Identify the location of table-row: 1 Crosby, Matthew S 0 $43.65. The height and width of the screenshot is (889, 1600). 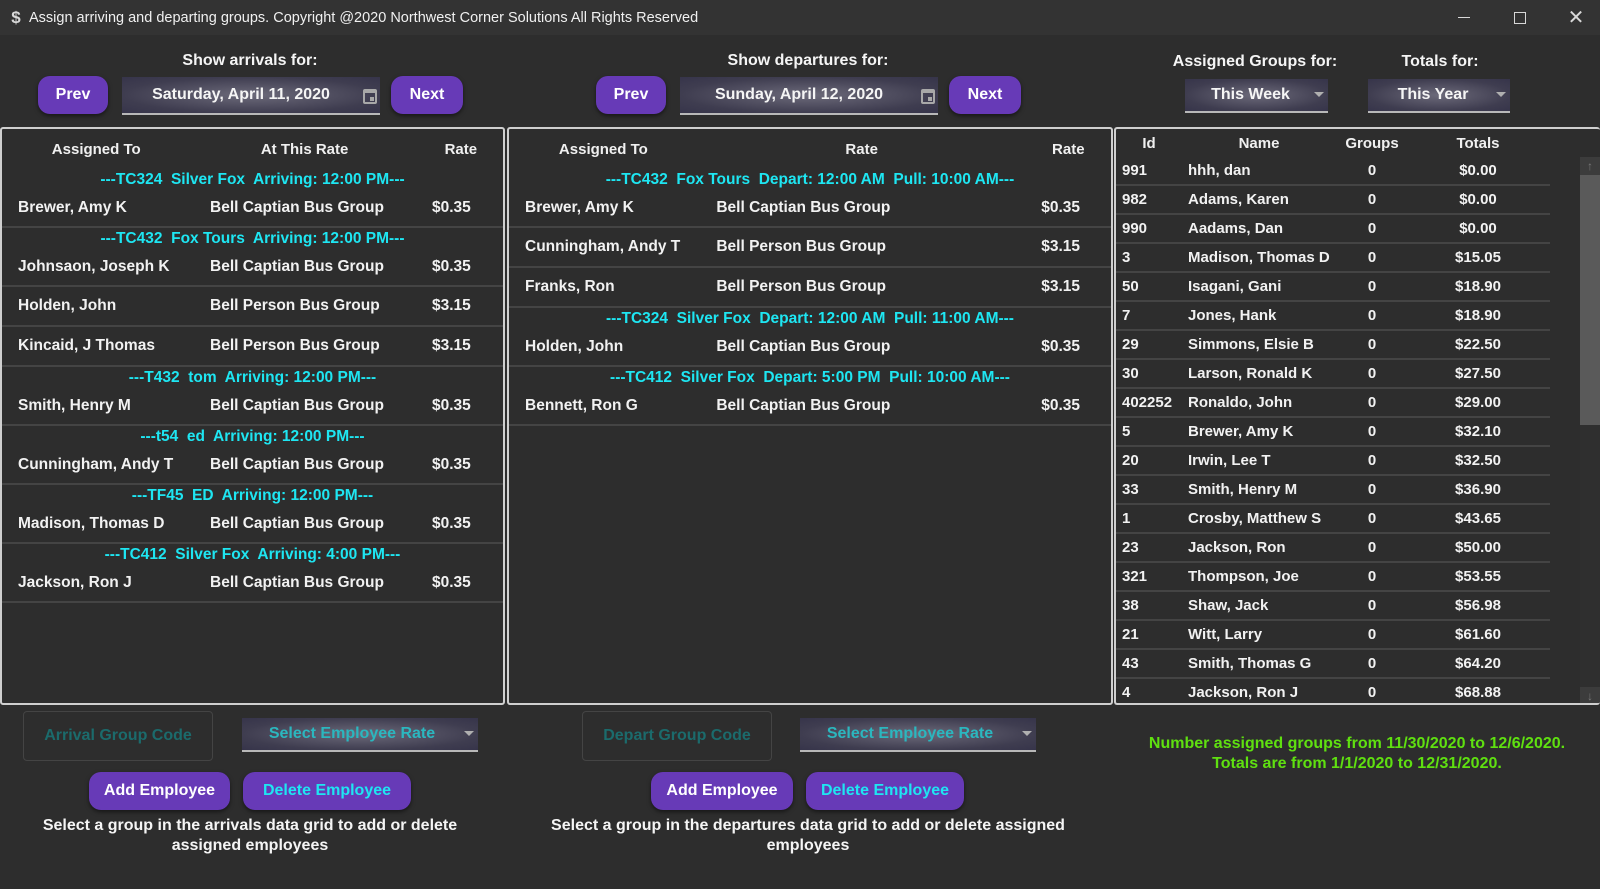
(1333, 519).